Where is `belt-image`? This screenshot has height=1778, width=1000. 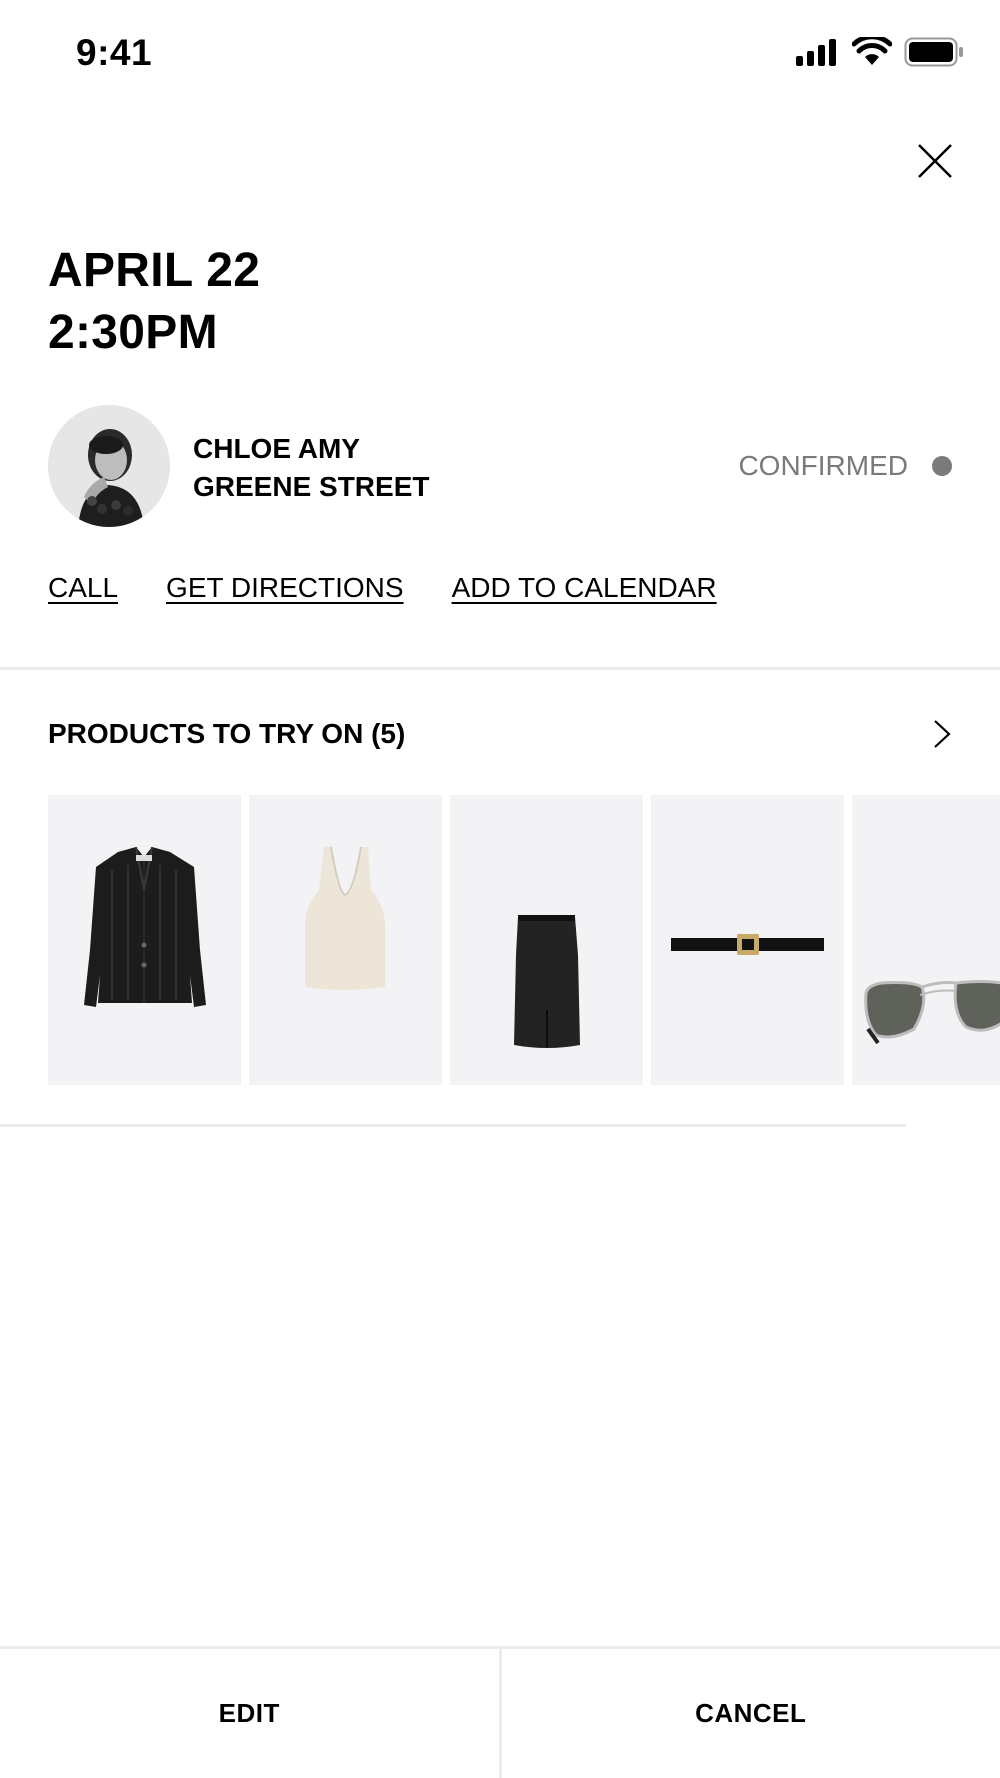
belt-image is located at coordinates (747, 944).